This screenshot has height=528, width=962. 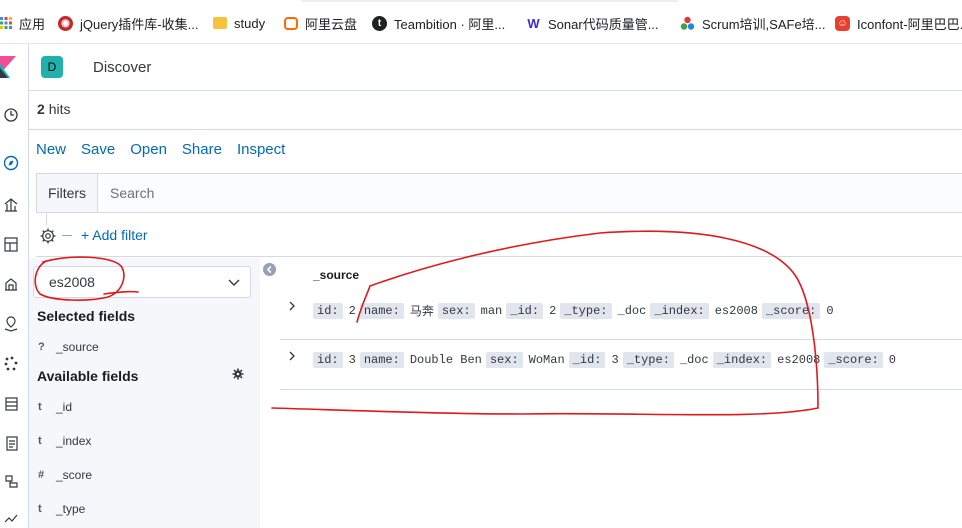 I want to click on query-bar: Filters, so click(x=499, y=193).